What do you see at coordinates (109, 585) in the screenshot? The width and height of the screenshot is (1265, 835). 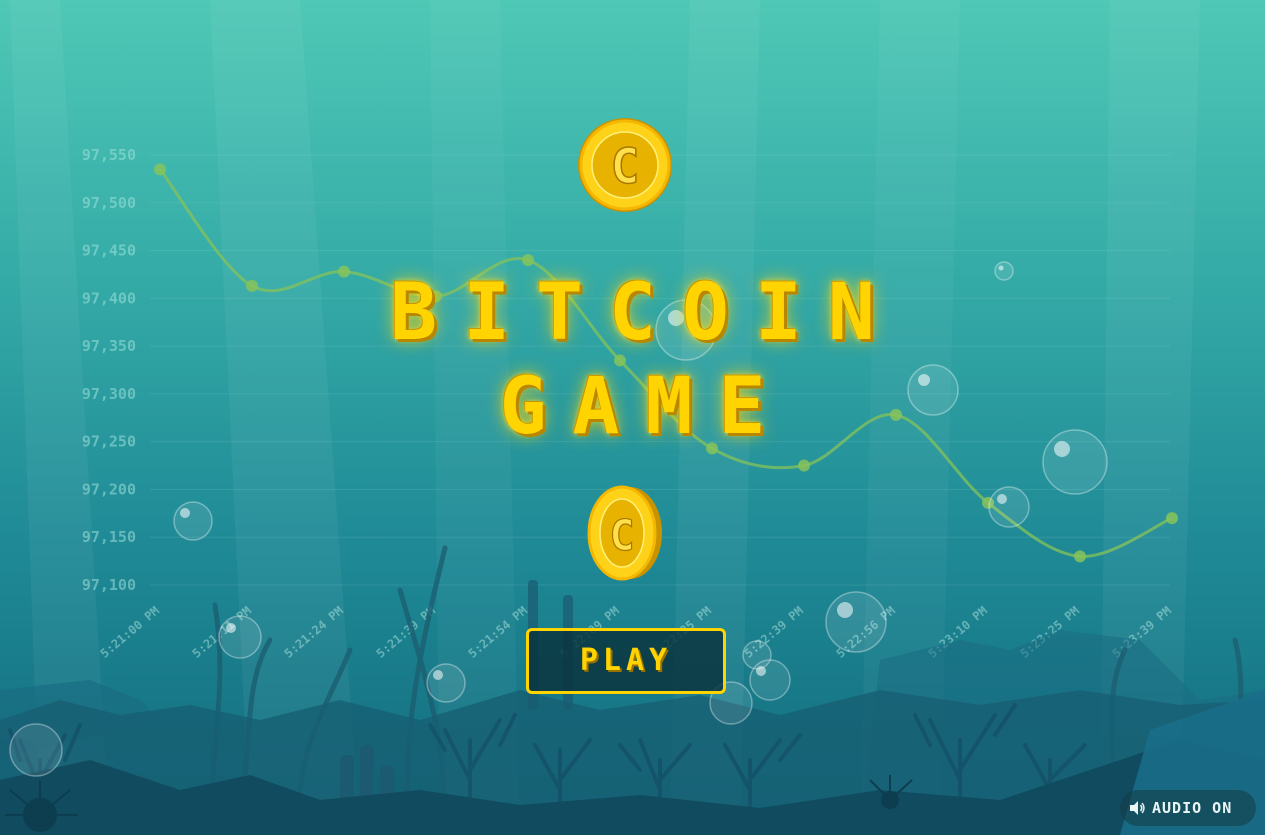 I see `y-tick-label: 97,100` at bounding box center [109, 585].